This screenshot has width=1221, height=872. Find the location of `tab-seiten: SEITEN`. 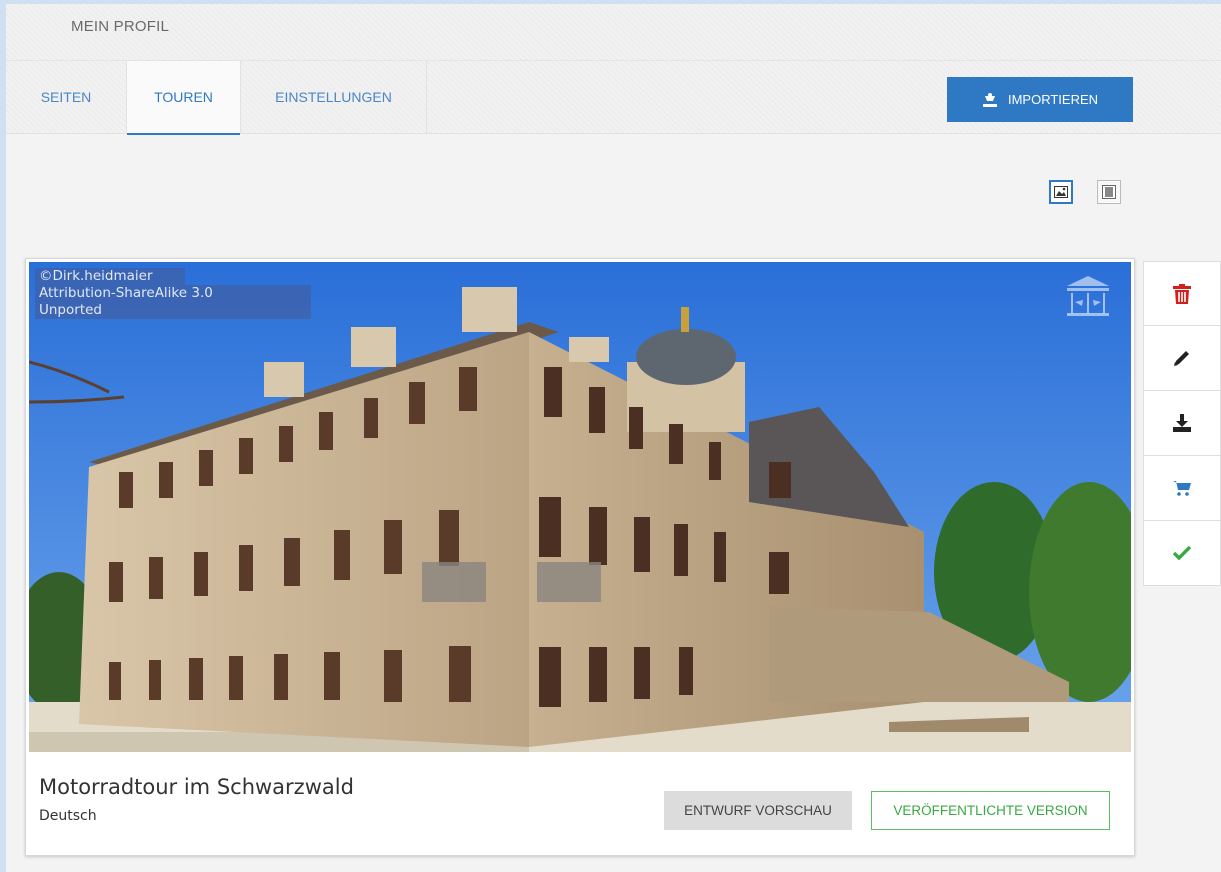

tab-seiten: SEITEN is located at coordinates (66, 97).